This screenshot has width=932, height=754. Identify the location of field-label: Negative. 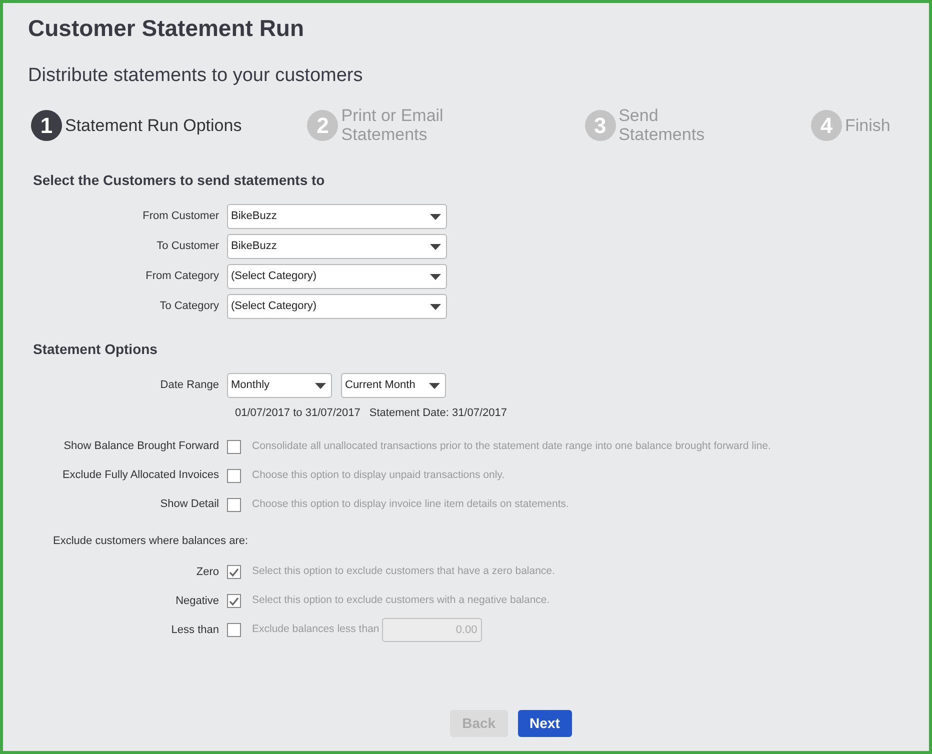
(197, 601).